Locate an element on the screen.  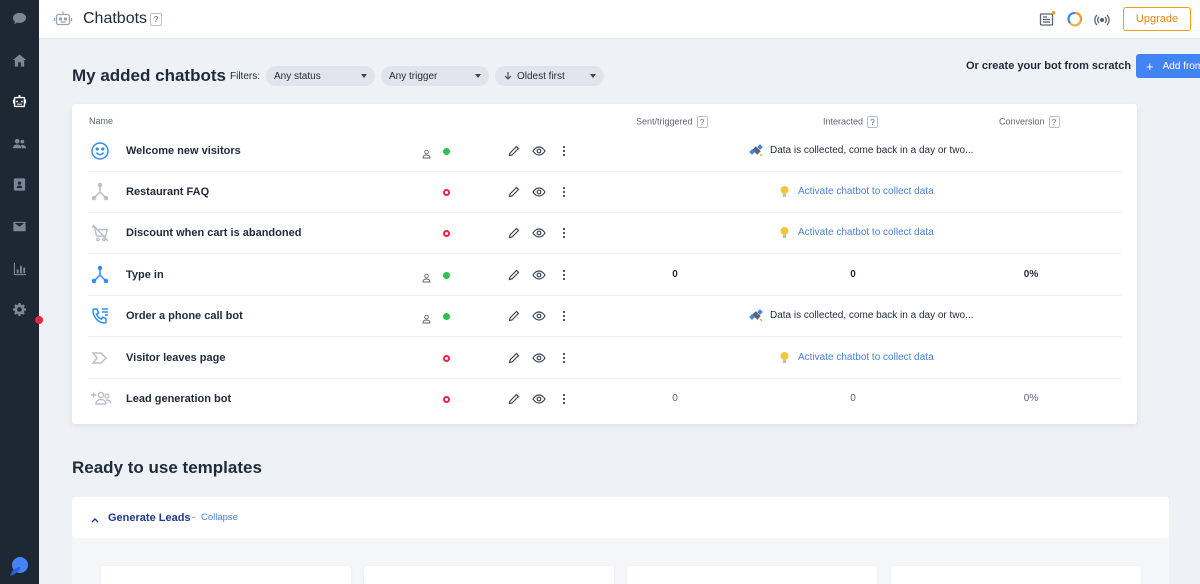
chatbot-name: Restaurant FAQ is located at coordinates (167, 192).